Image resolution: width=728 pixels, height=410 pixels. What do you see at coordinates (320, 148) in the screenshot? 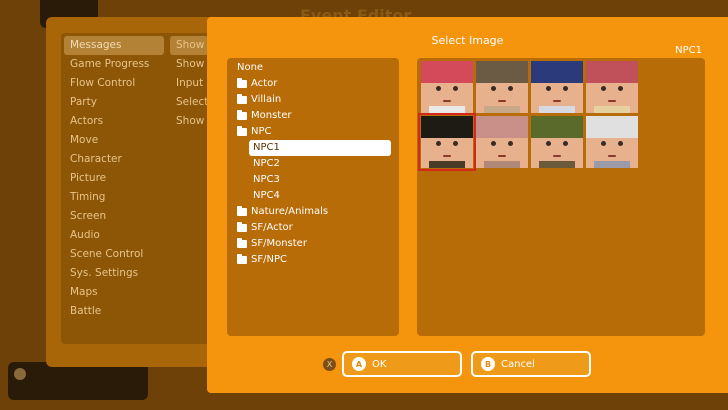
I see `file-item: NPC1` at bounding box center [320, 148].